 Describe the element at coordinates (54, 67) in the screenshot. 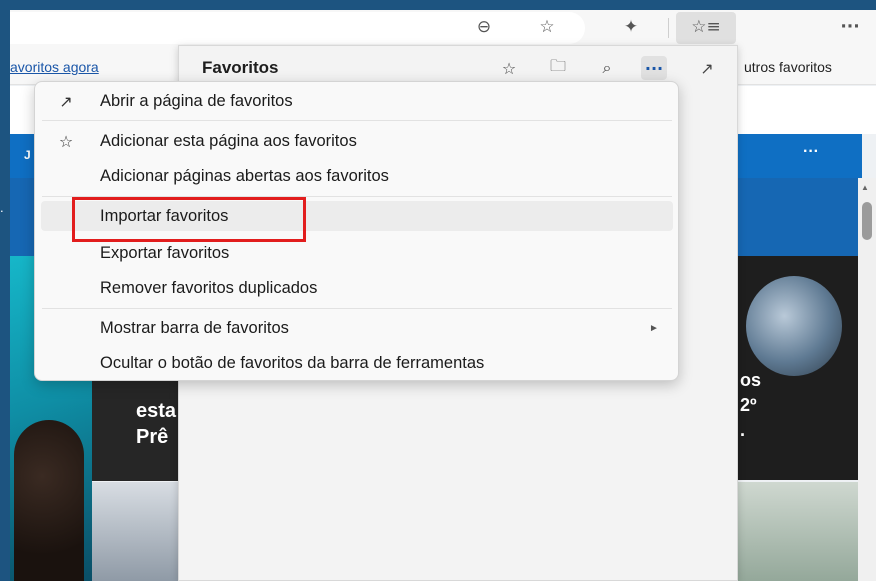

I see `favorites-bar-link: avoritos agora` at that location.